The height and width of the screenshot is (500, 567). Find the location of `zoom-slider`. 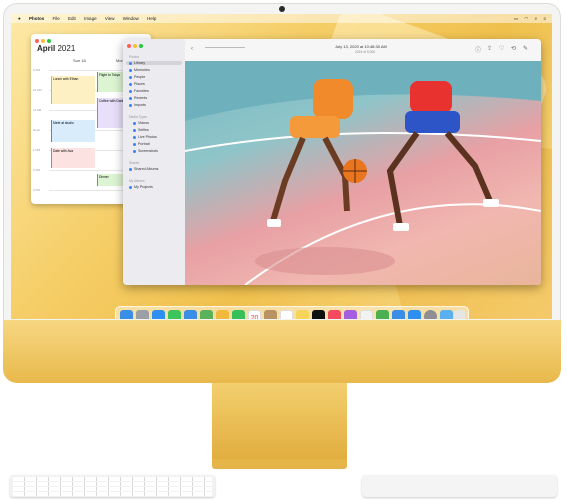

zoom-slider is located at coordinates (225, 49).